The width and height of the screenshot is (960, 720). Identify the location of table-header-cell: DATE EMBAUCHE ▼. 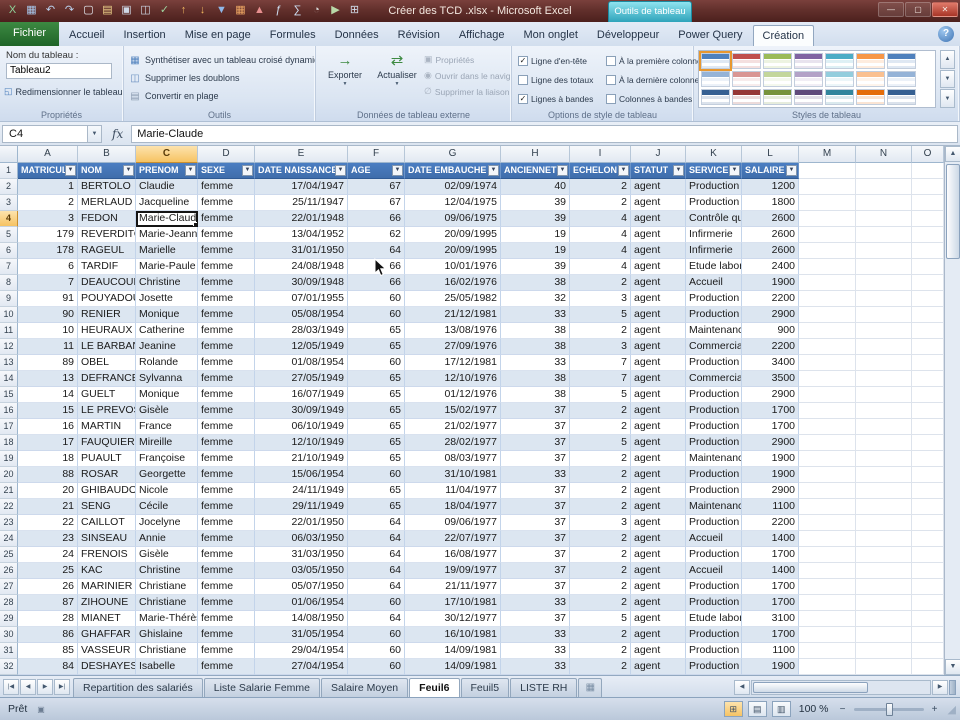
(453, 171).